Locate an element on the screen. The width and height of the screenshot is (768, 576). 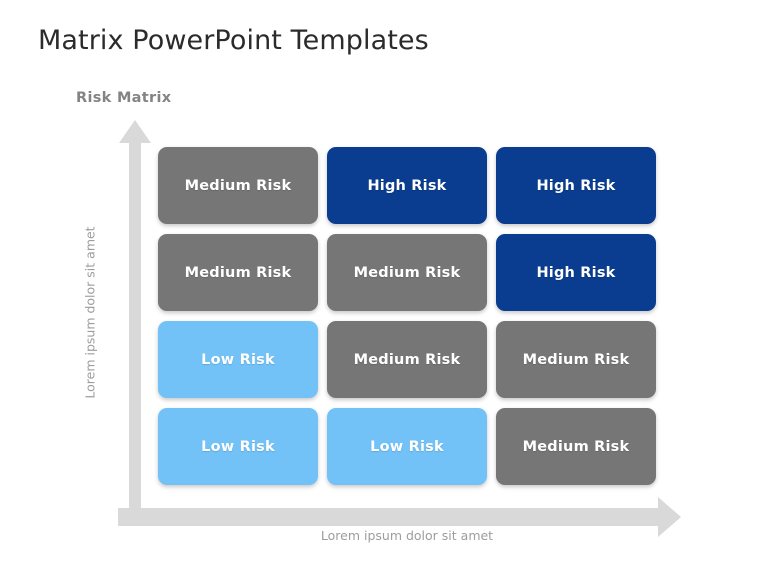
arrow-up-icon is located at coordinates (135, 318).